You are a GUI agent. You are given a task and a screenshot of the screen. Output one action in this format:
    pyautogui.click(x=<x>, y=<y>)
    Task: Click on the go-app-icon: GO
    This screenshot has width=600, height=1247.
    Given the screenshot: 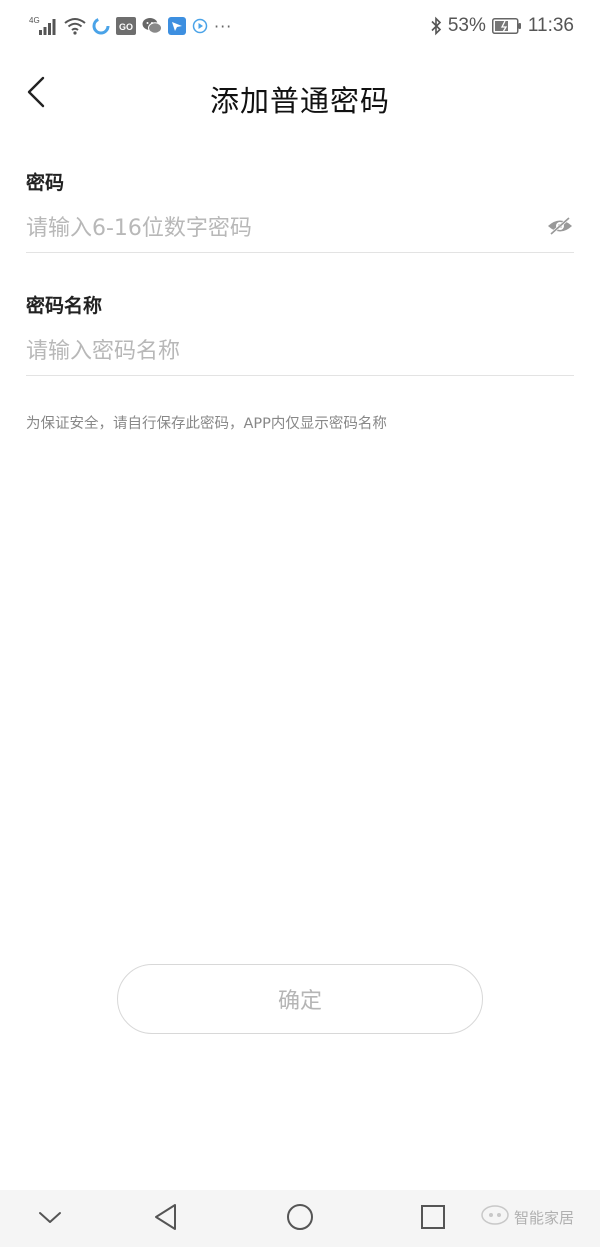 What is the action you would take?
    pyautogui.click(x=126, y=26)
    